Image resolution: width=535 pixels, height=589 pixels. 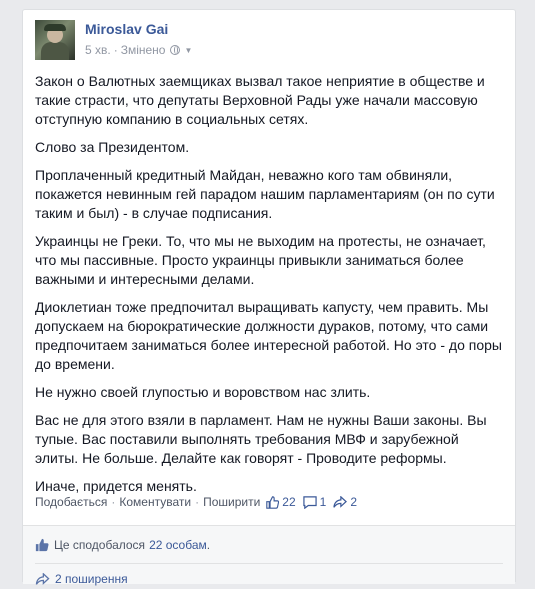 I want to click on chevron-down-icon: ▼, so click(x=188, y=50).